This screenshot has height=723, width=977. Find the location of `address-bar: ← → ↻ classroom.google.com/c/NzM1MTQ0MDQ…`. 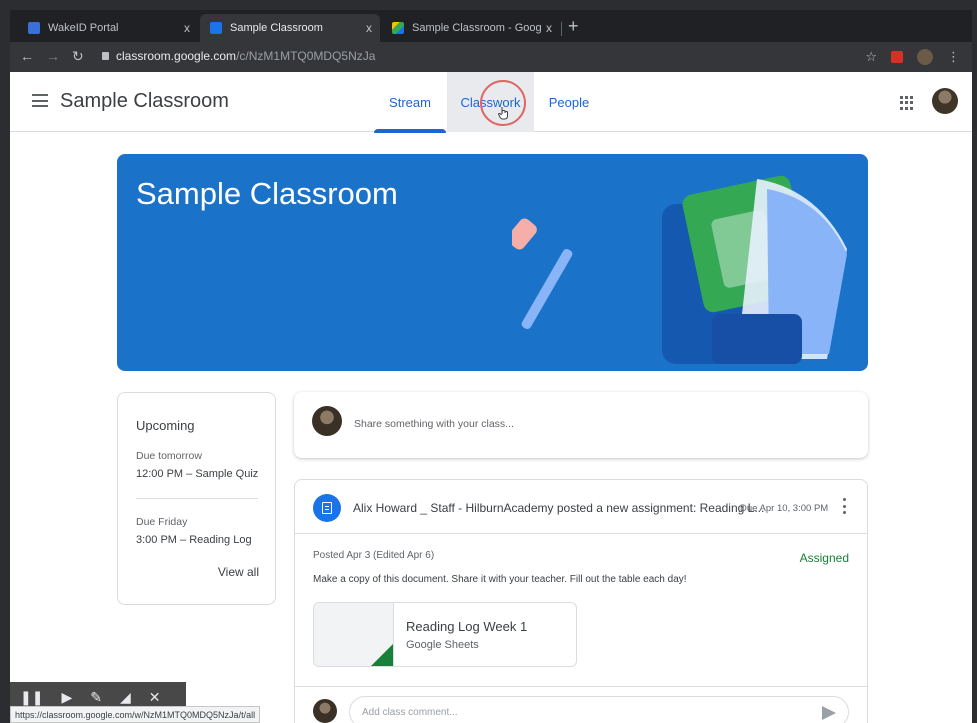

address-bar: ← → ↻ classroom.google.com/c/NzM1MTQ0MDQ… is located at coordinates (491, 57).